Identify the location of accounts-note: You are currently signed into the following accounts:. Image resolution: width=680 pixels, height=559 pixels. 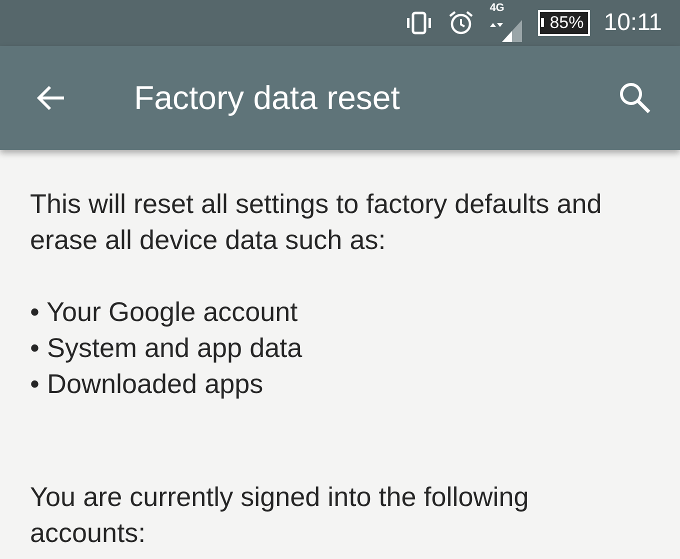
(280, 515).